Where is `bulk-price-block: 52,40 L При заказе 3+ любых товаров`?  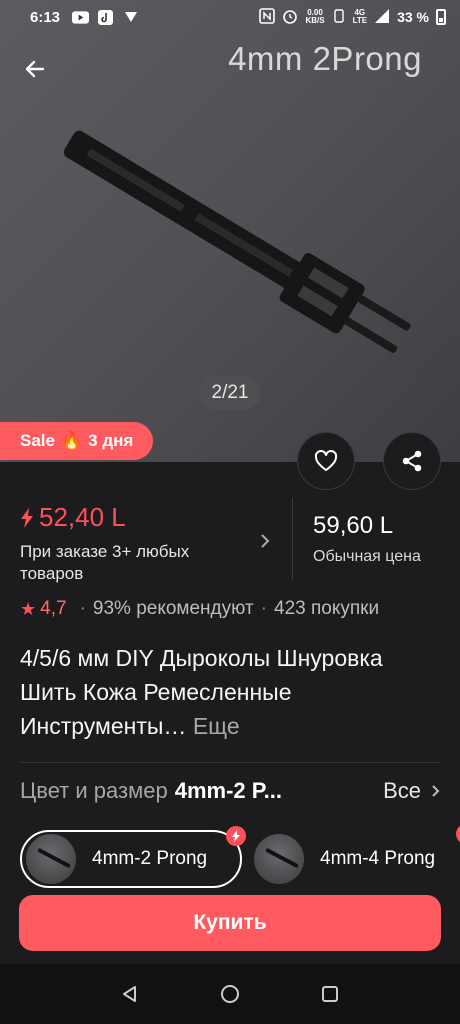 bulk-price-block: 52,40 L При заказе 3+ любых товаров is located at coordinates (146, 540).